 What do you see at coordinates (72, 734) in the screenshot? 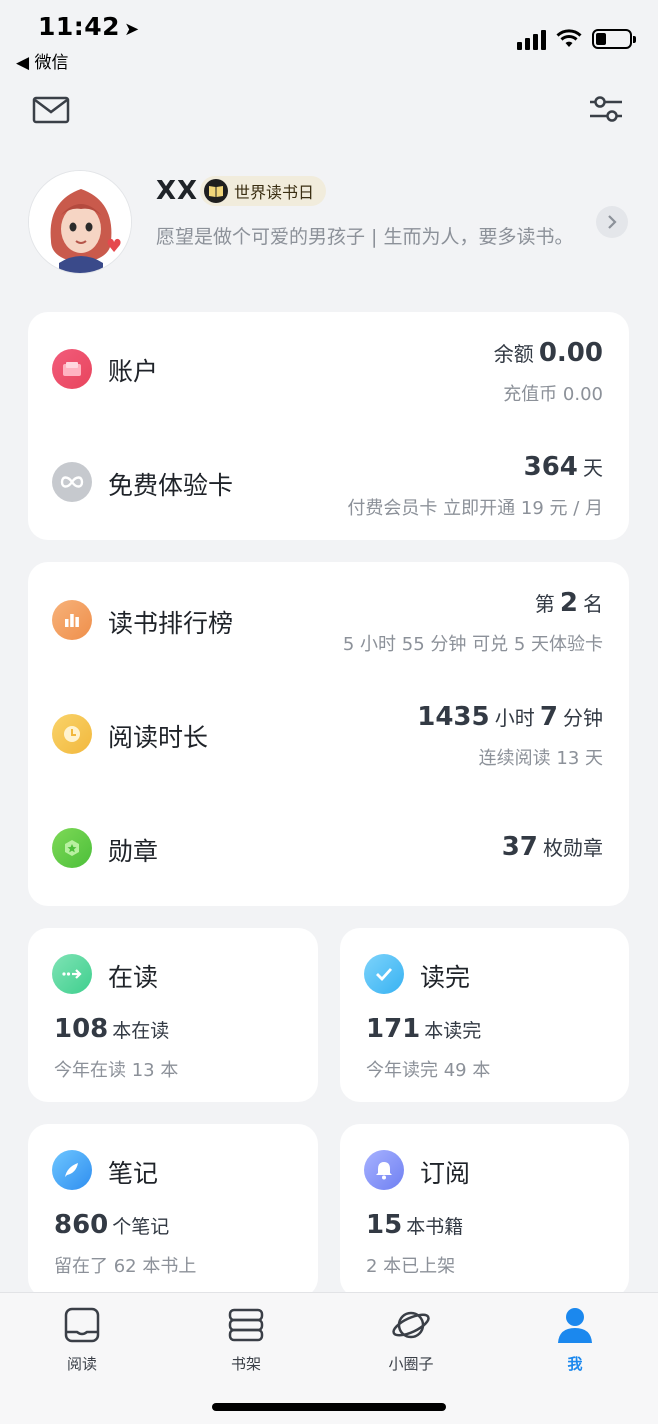
I see `clock-icon` at bounding box center [72, 734].